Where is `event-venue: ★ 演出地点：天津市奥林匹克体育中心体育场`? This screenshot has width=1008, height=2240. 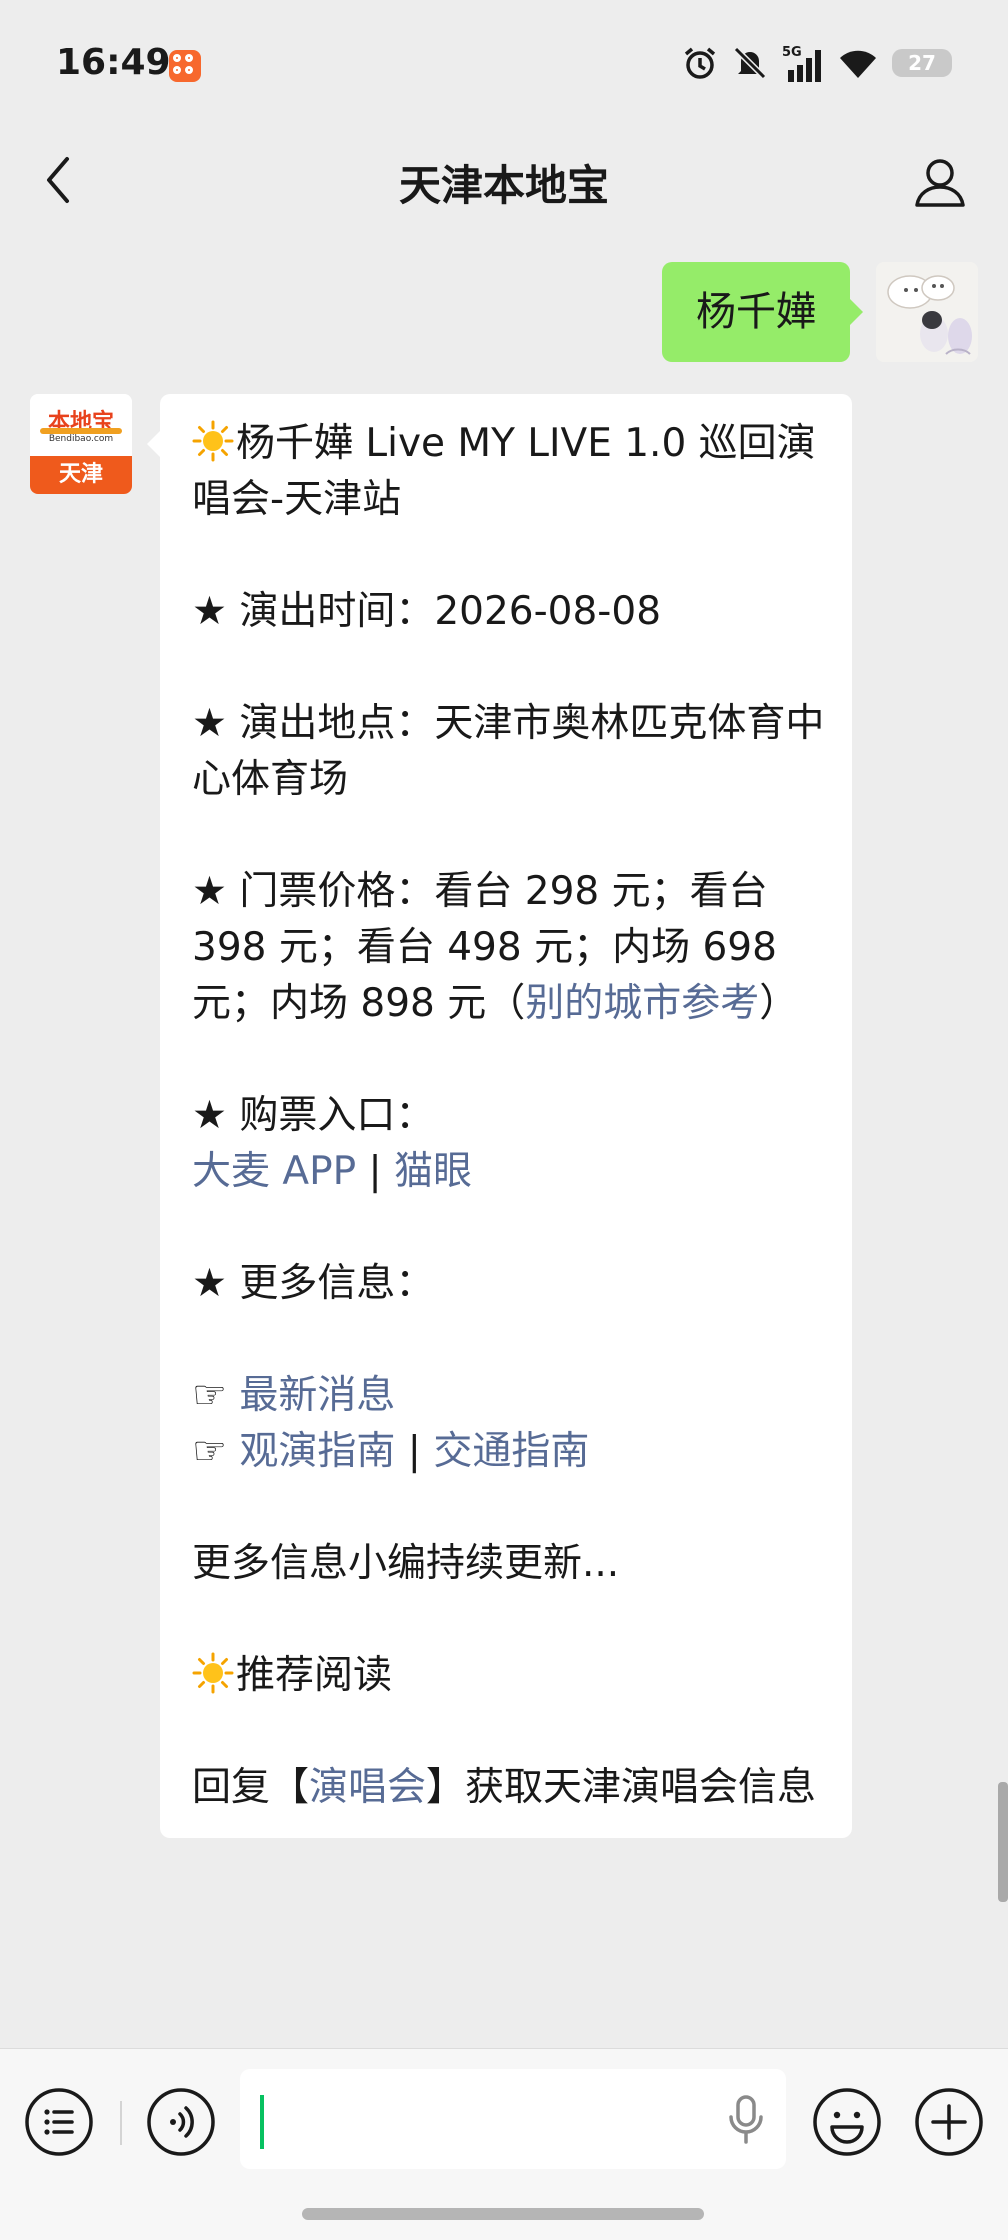
event-venue: ★ 演出地点：天津市奥林匹克体育中心体育场 is located at coordinates (508, 751).